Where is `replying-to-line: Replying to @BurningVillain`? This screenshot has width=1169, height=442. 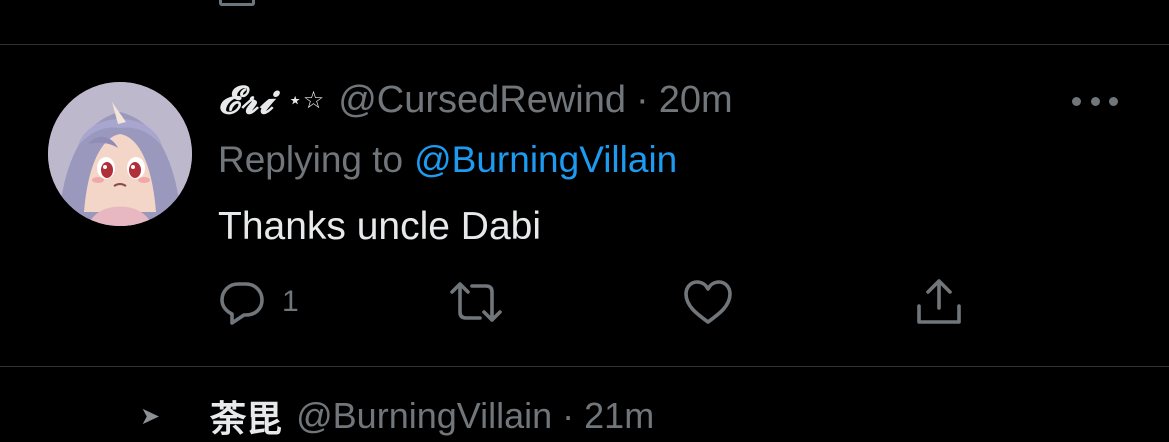
replying-to-line: Replying to @BurningVillain is located at coordinates (447, 160).